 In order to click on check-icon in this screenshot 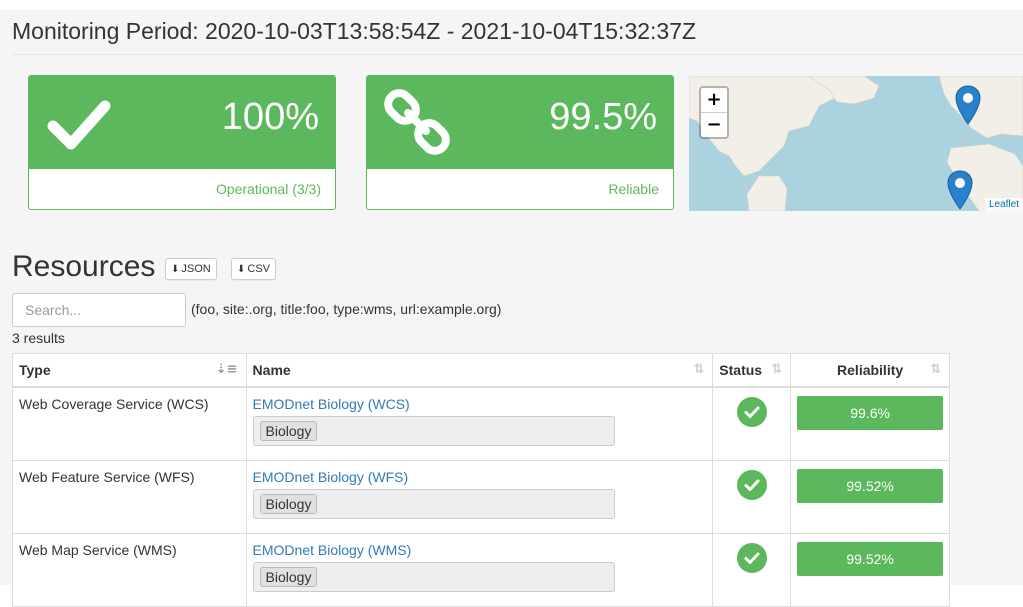, I will do `click(79, 126)`.